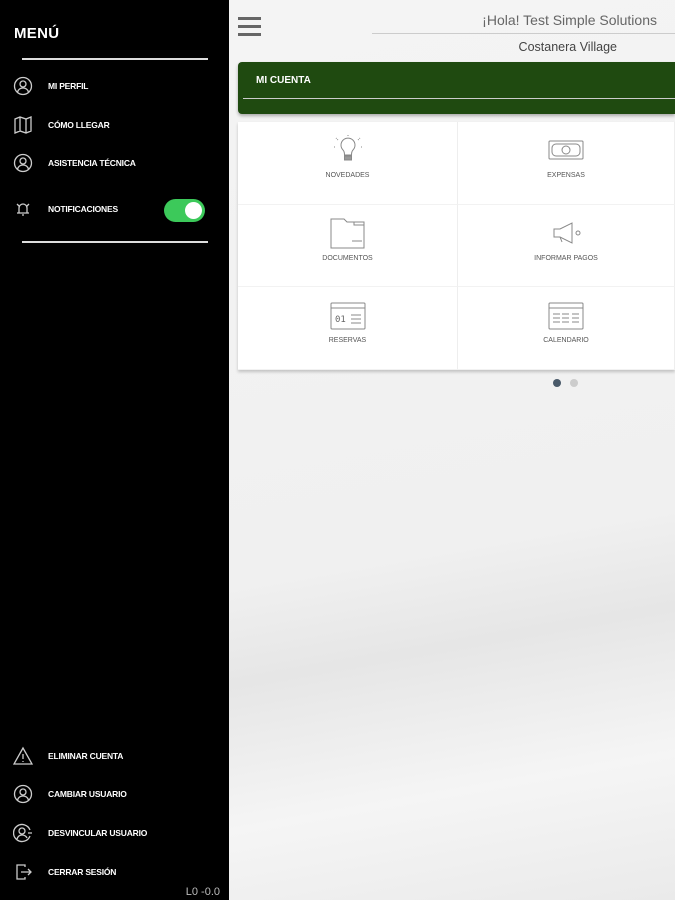 This screenshot has height=900, width=675. I want to click on menu-item-mi-perfil: MI PERFIL, so click(50, 86).